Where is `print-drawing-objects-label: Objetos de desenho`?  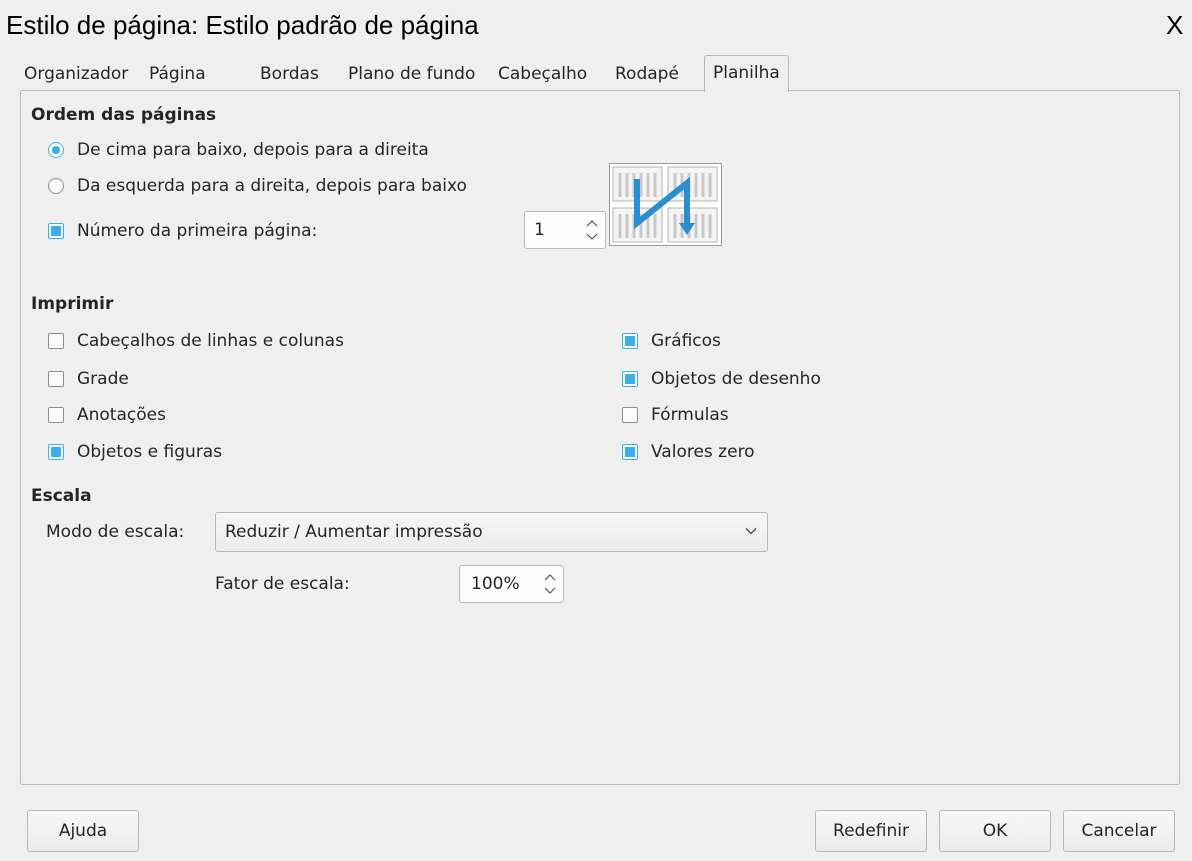 print-drawing-objects-label: Objetos de desenho is located at coordinates (736, 379).